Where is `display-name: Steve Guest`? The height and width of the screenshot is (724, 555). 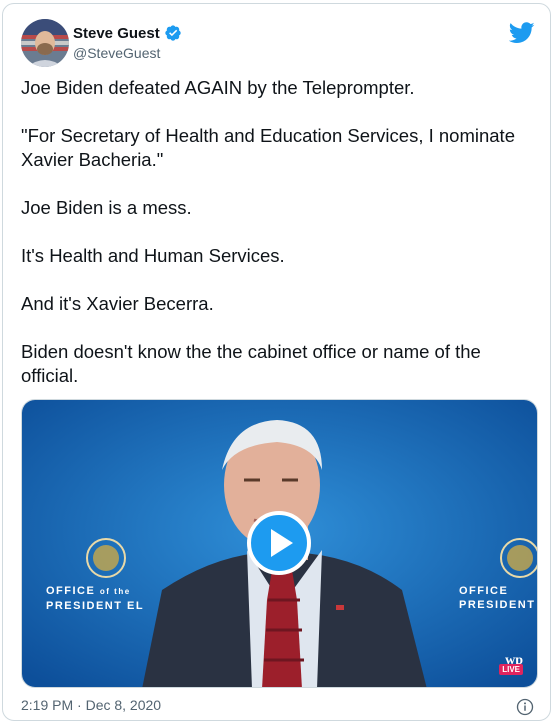
display-name: Steve Guest is located at coordinates (116, 33).